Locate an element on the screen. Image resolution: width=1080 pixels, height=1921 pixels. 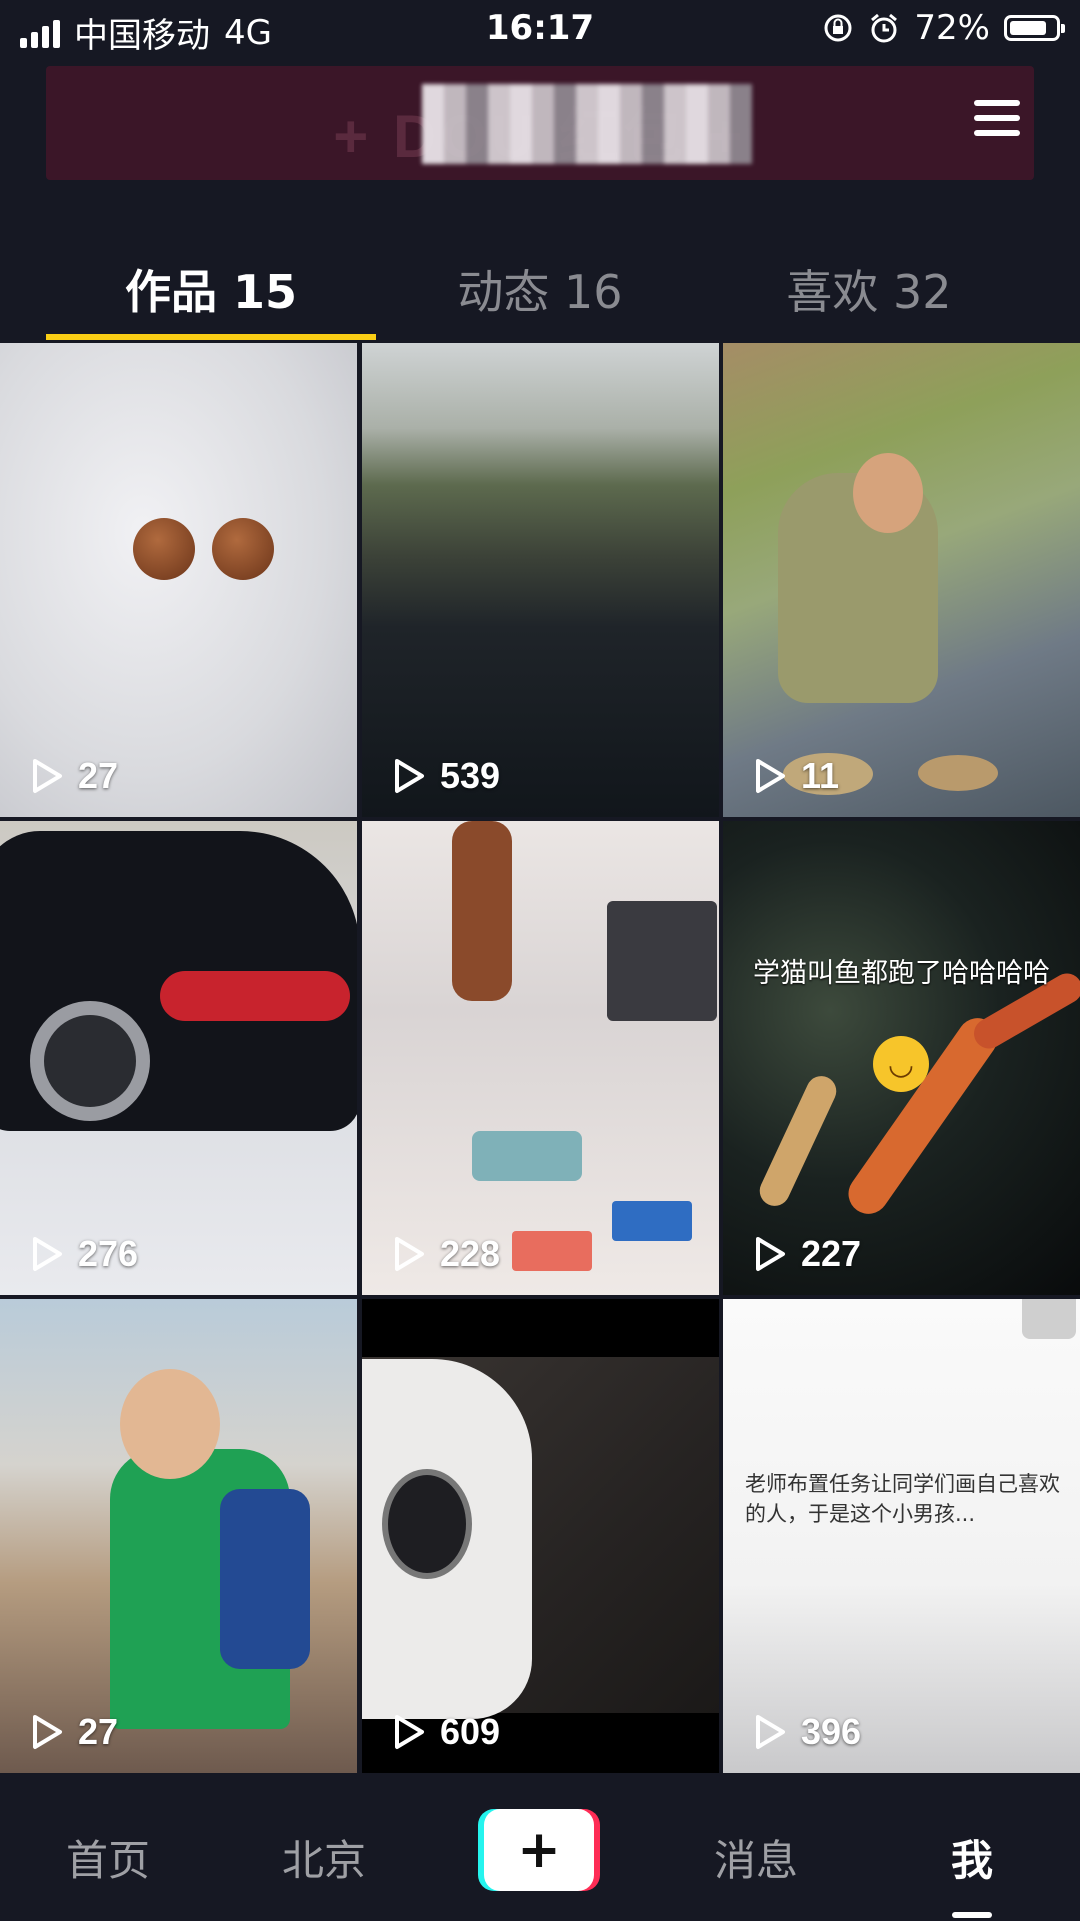
helmet-visor is located at coordinates (427, 1524).